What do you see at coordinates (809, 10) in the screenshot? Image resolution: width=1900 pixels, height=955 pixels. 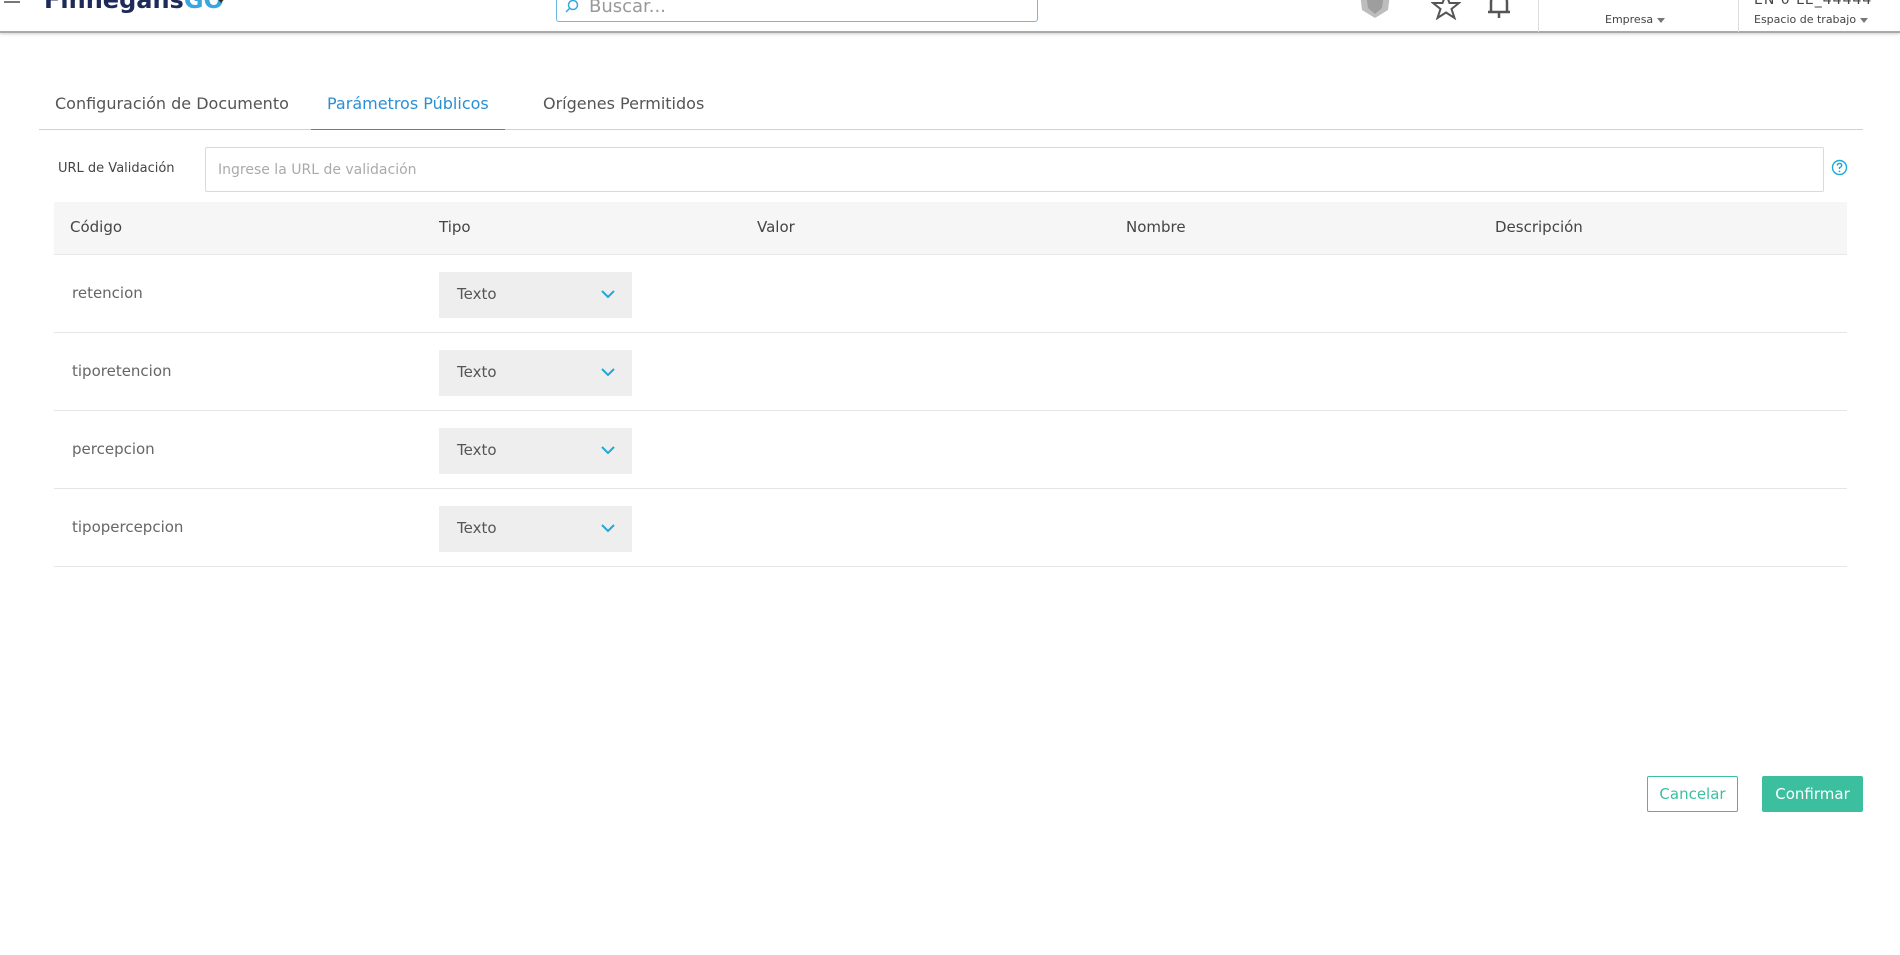 I see `search-input` at bounding box center [809, 10].